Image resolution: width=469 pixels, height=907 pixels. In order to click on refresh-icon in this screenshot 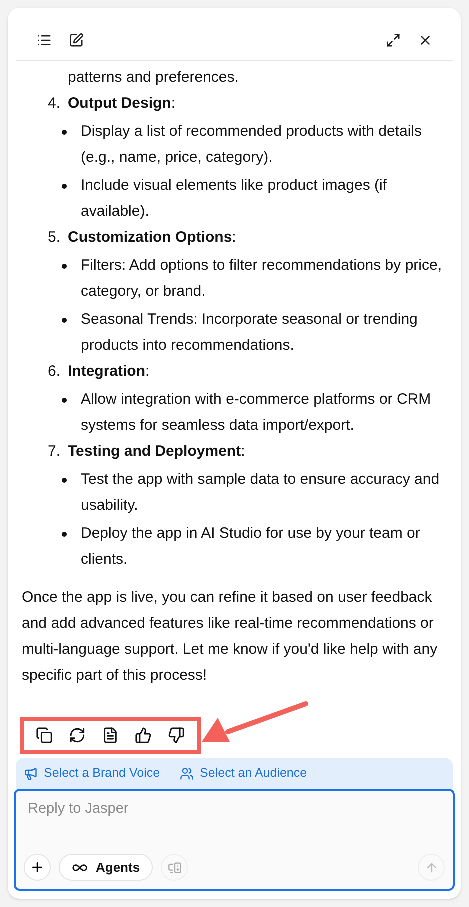, I will do `click(77, 735)`.